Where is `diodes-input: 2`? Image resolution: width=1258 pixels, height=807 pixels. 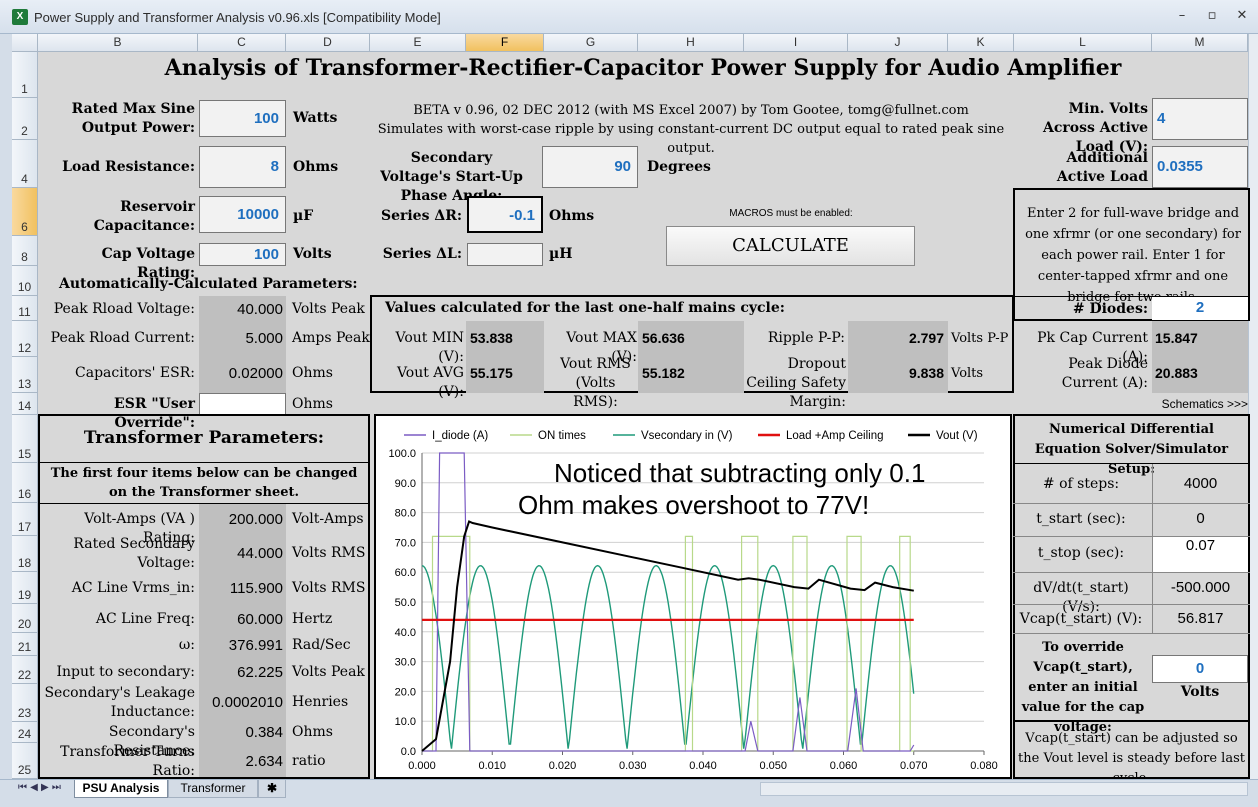
diodes-input: 2 is located at coordinates (1200, 308).